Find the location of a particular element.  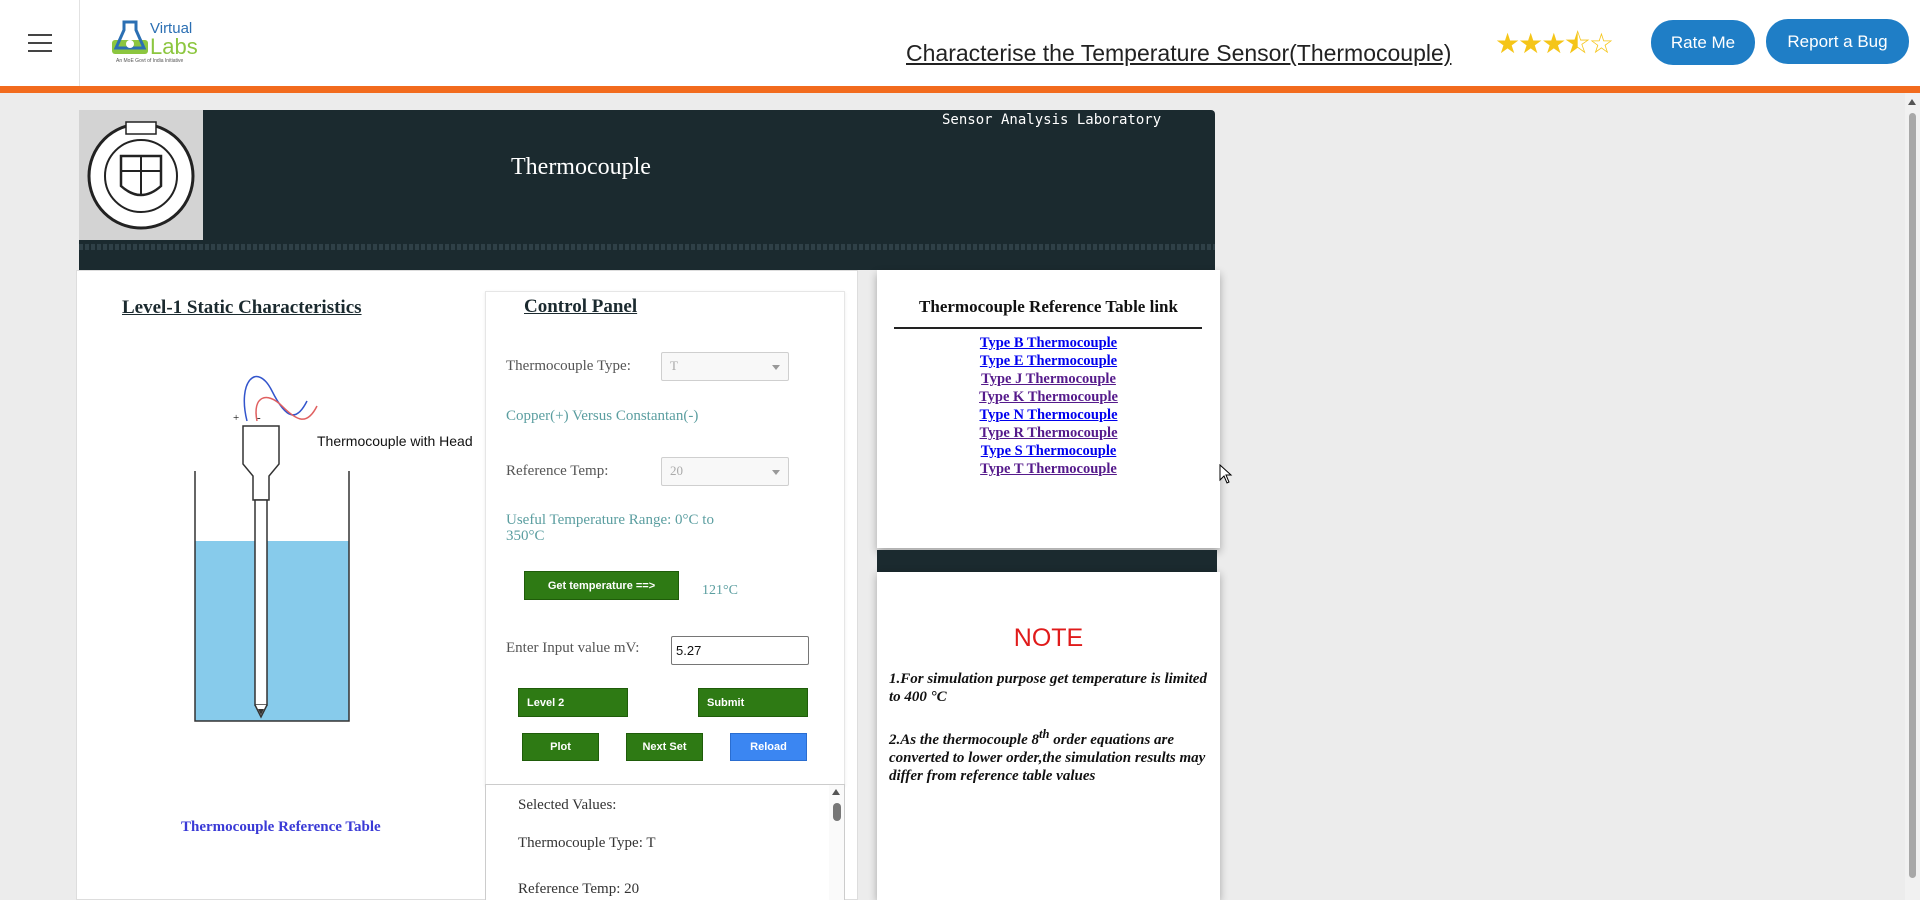

note-point-2-start: 2.As the thermocouple 8 is located at coordinates (964, 740).